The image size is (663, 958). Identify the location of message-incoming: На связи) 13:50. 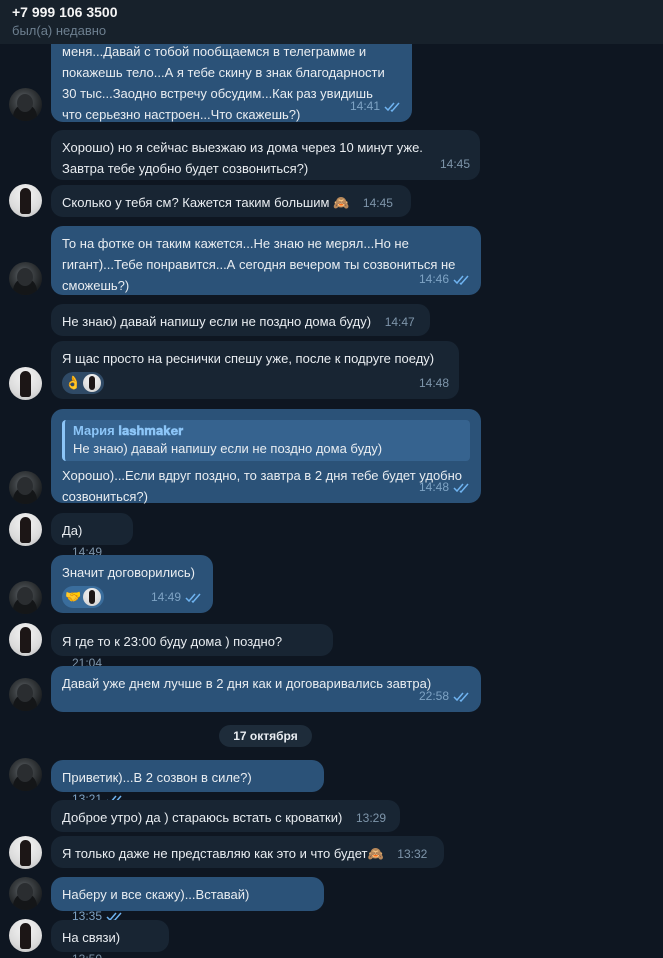
(110, 939).